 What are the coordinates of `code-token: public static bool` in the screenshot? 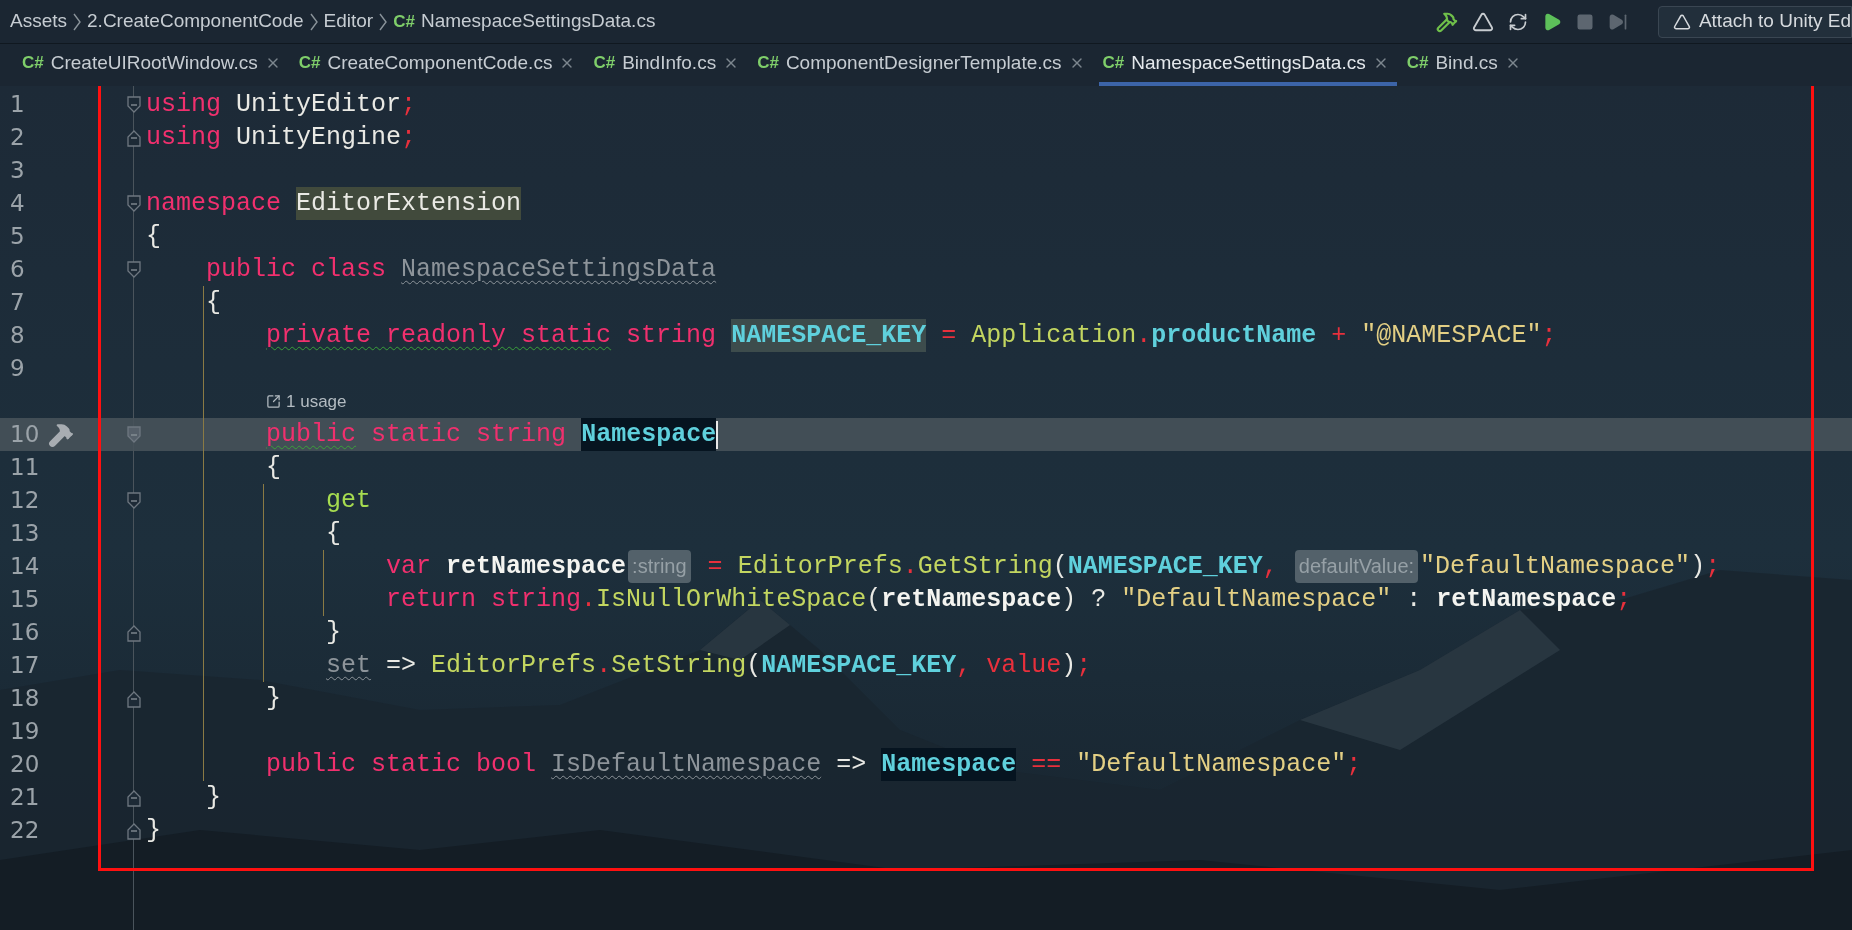 It's located at (401, 765).